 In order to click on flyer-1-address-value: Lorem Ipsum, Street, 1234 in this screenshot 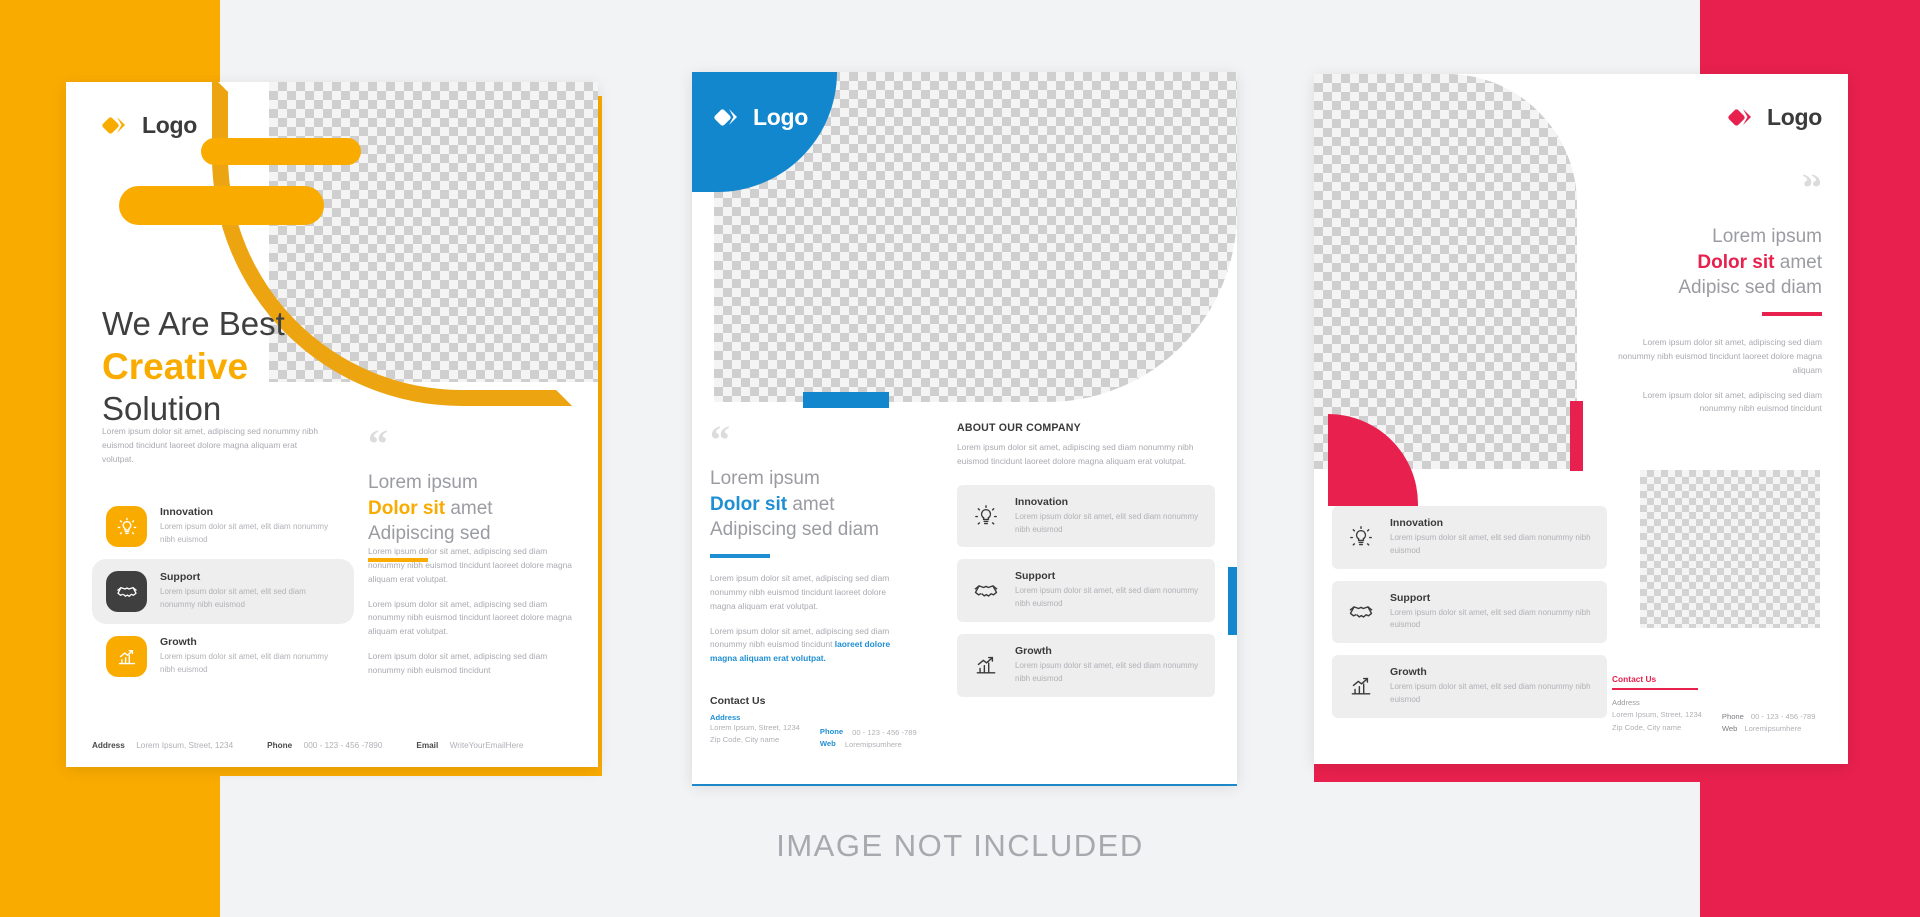, I will do `click(185, 745)`.